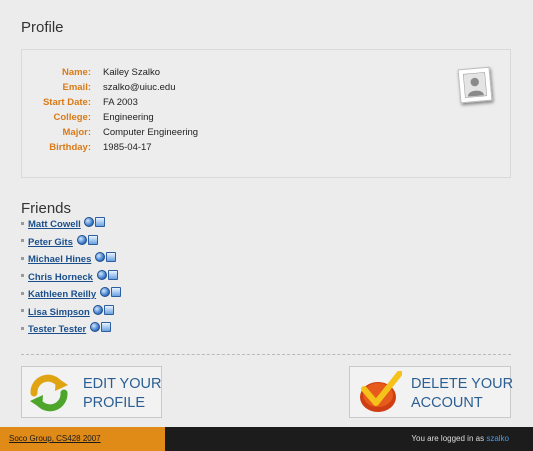 The height and width of the screenshot is (451, 533). What do you see at coordinates (222, 104) in the screenshot?
I see `field-row-start-date: Start Date: FA 2003` at bounding box center [222, 104].